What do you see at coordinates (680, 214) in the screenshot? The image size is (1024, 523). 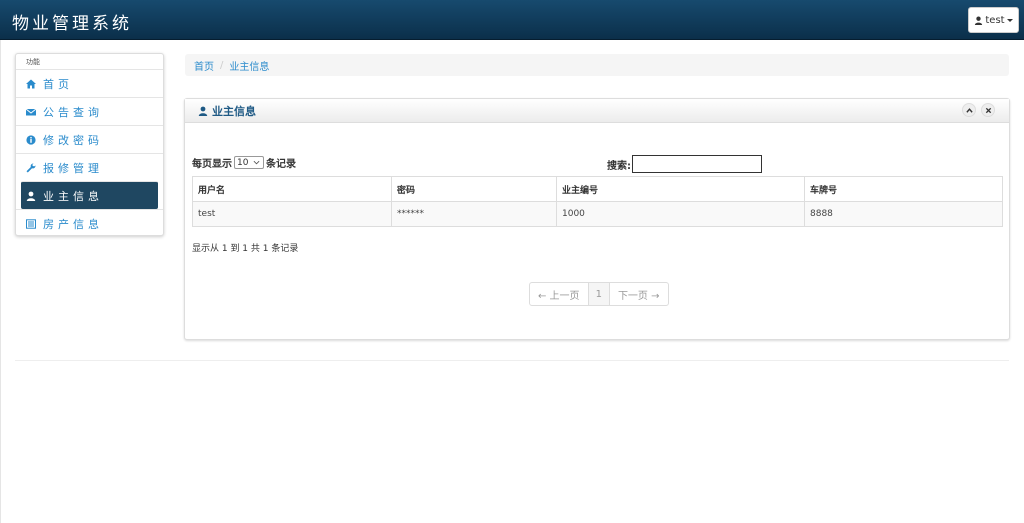 I see `table-cell: 1000` at bounding box center [680, 214].